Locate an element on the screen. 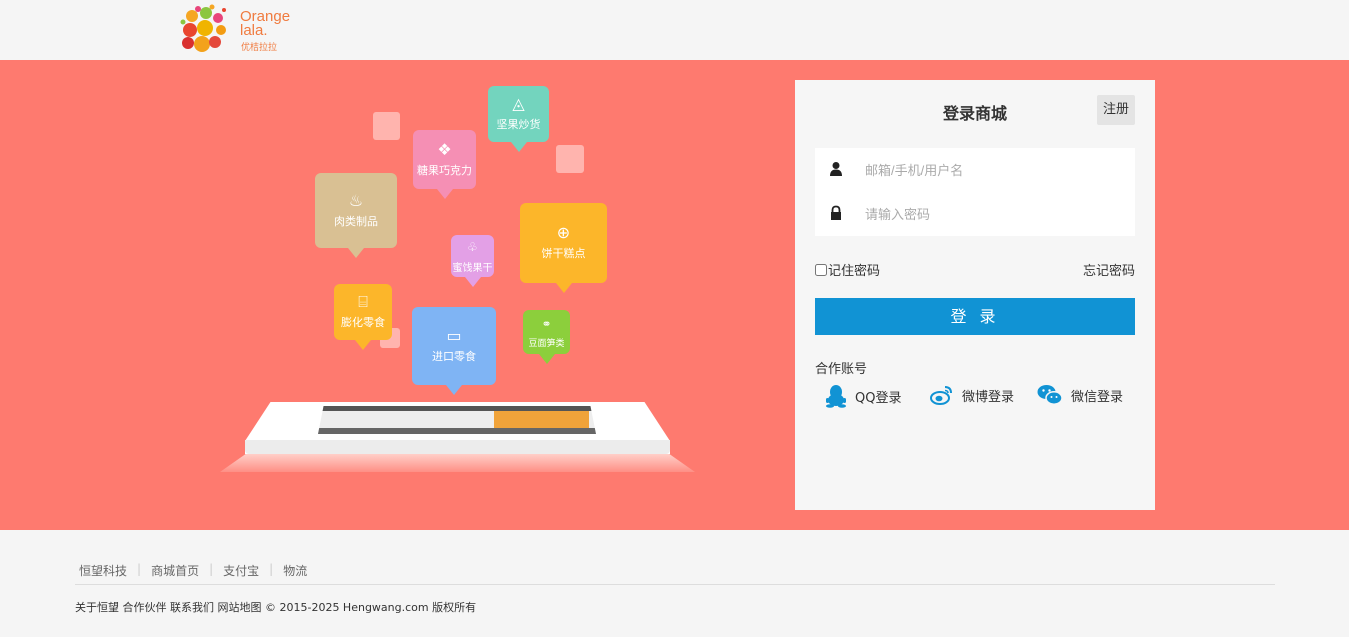  import-icon: ▭ is located at coordinates (454, 335).